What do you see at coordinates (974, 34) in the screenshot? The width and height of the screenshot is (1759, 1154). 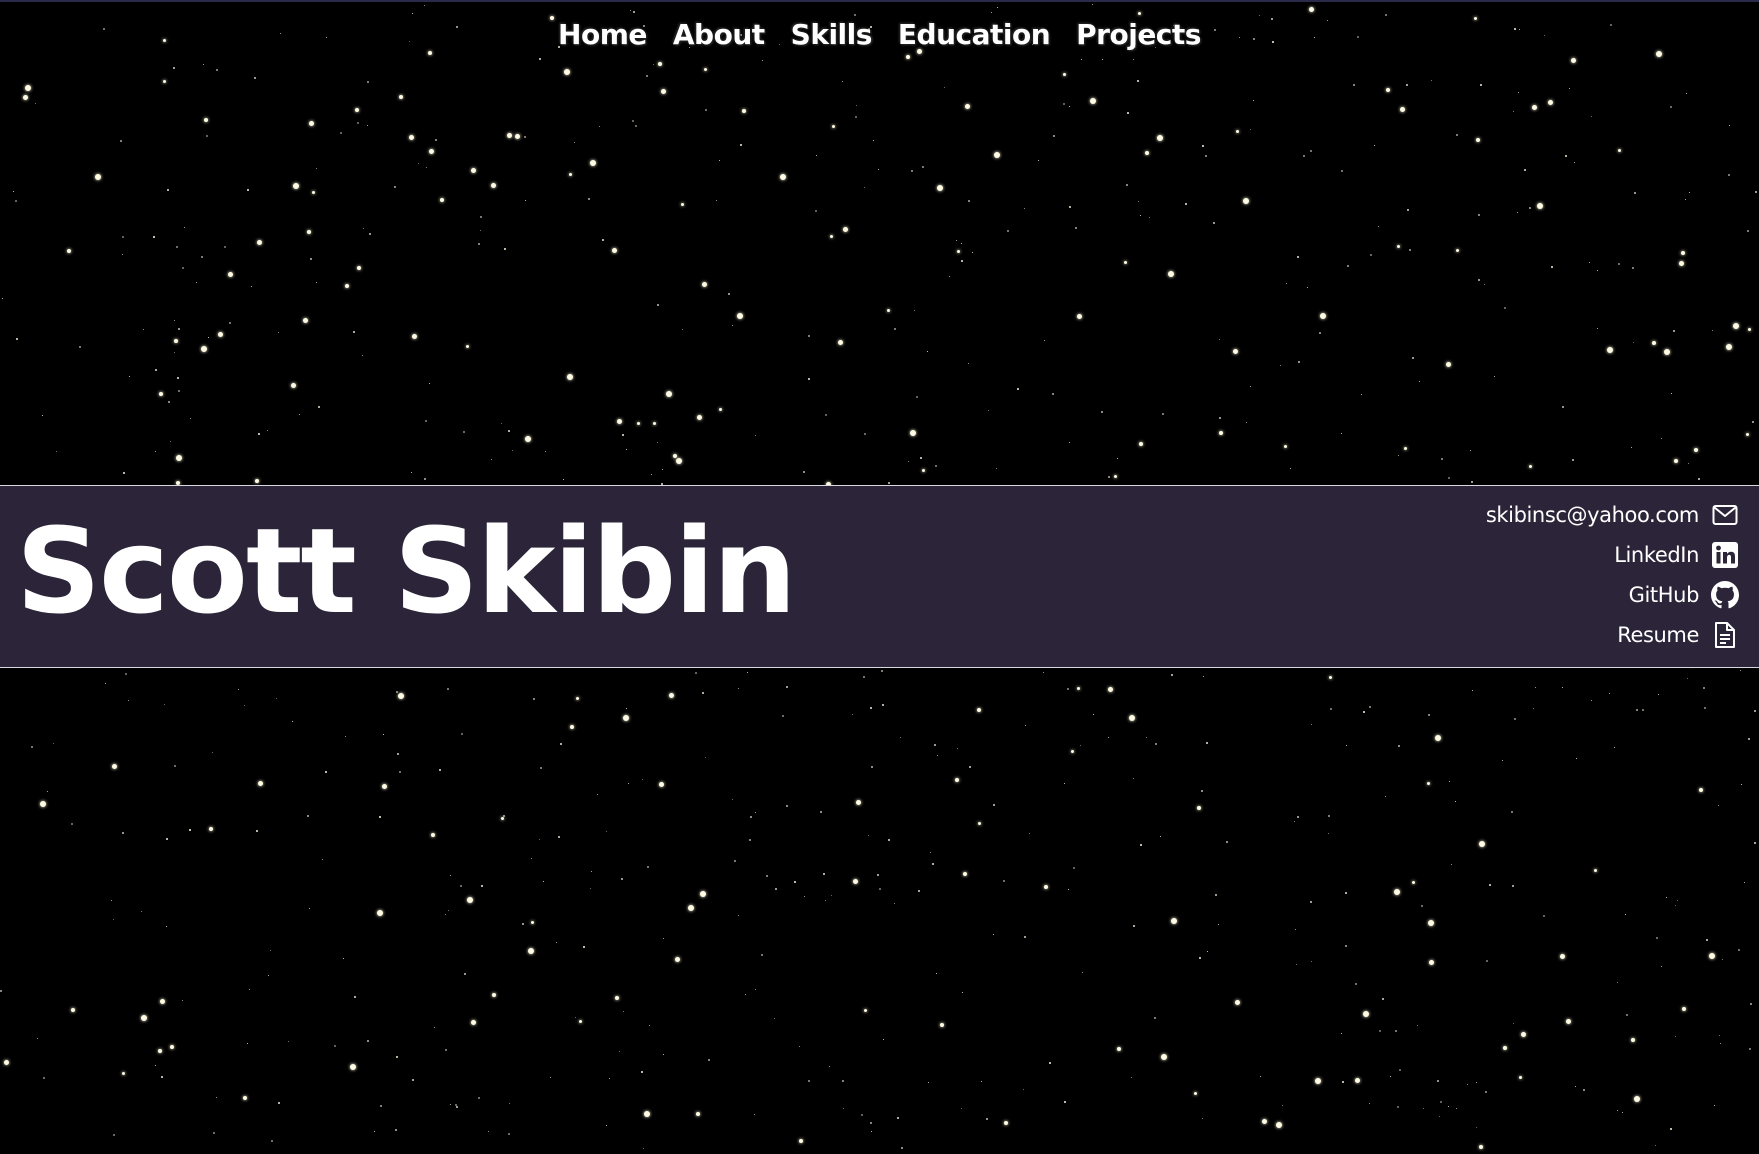 I see `nav-link-education: Education` at bounding box center [974, 34].